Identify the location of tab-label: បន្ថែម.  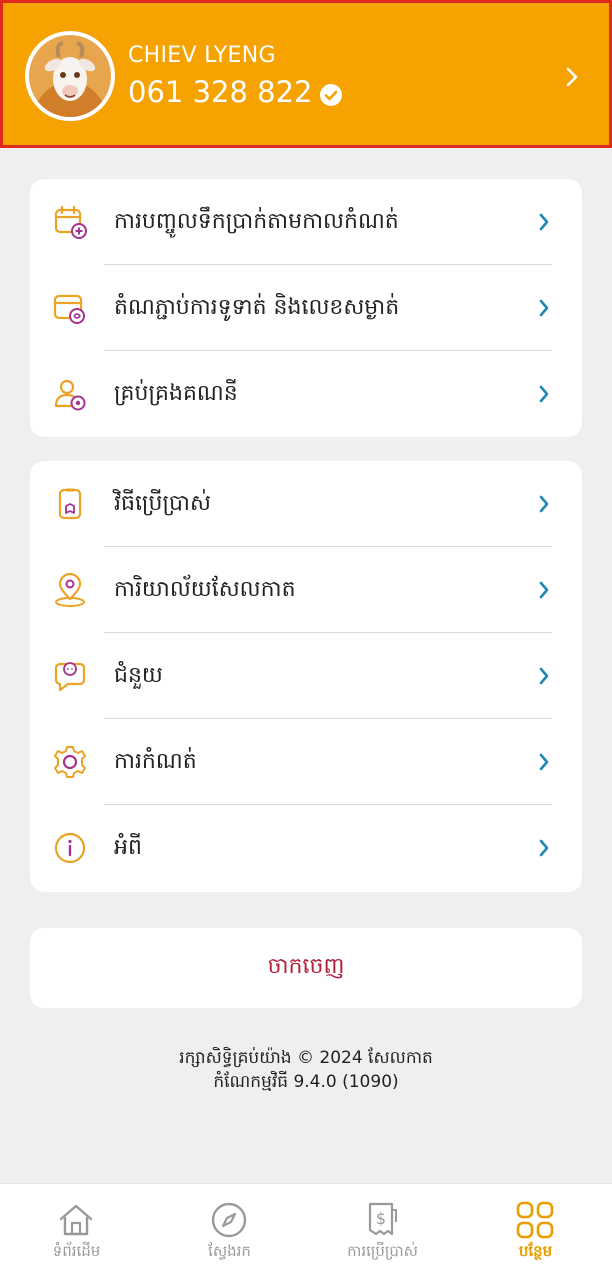
(535, 1251).